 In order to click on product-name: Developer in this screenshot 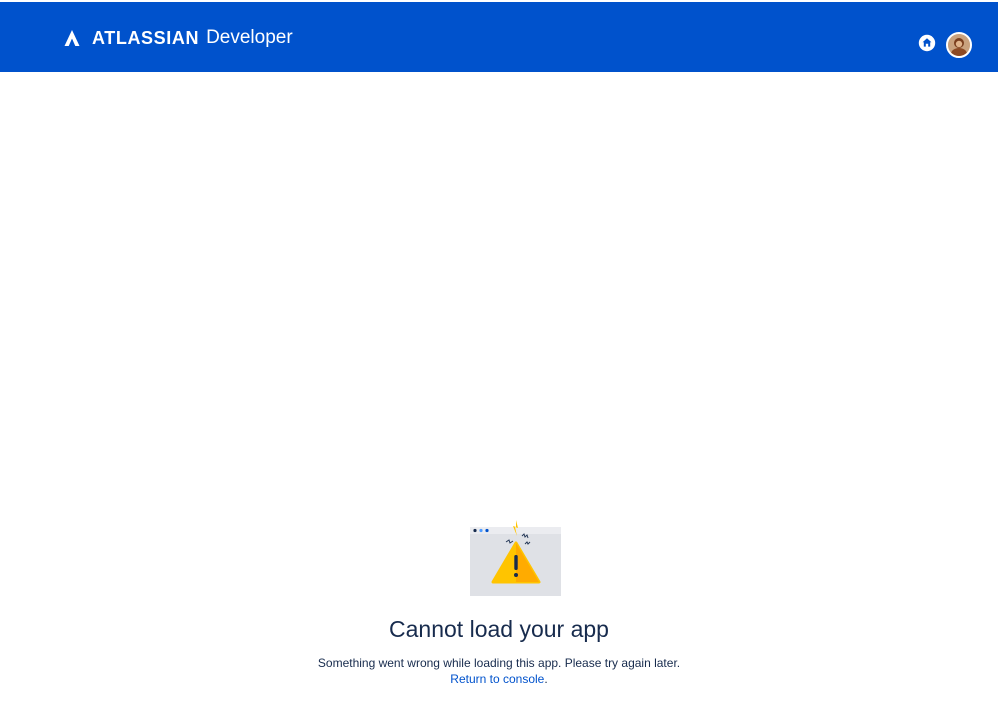, I will do `click(249, 37)`.